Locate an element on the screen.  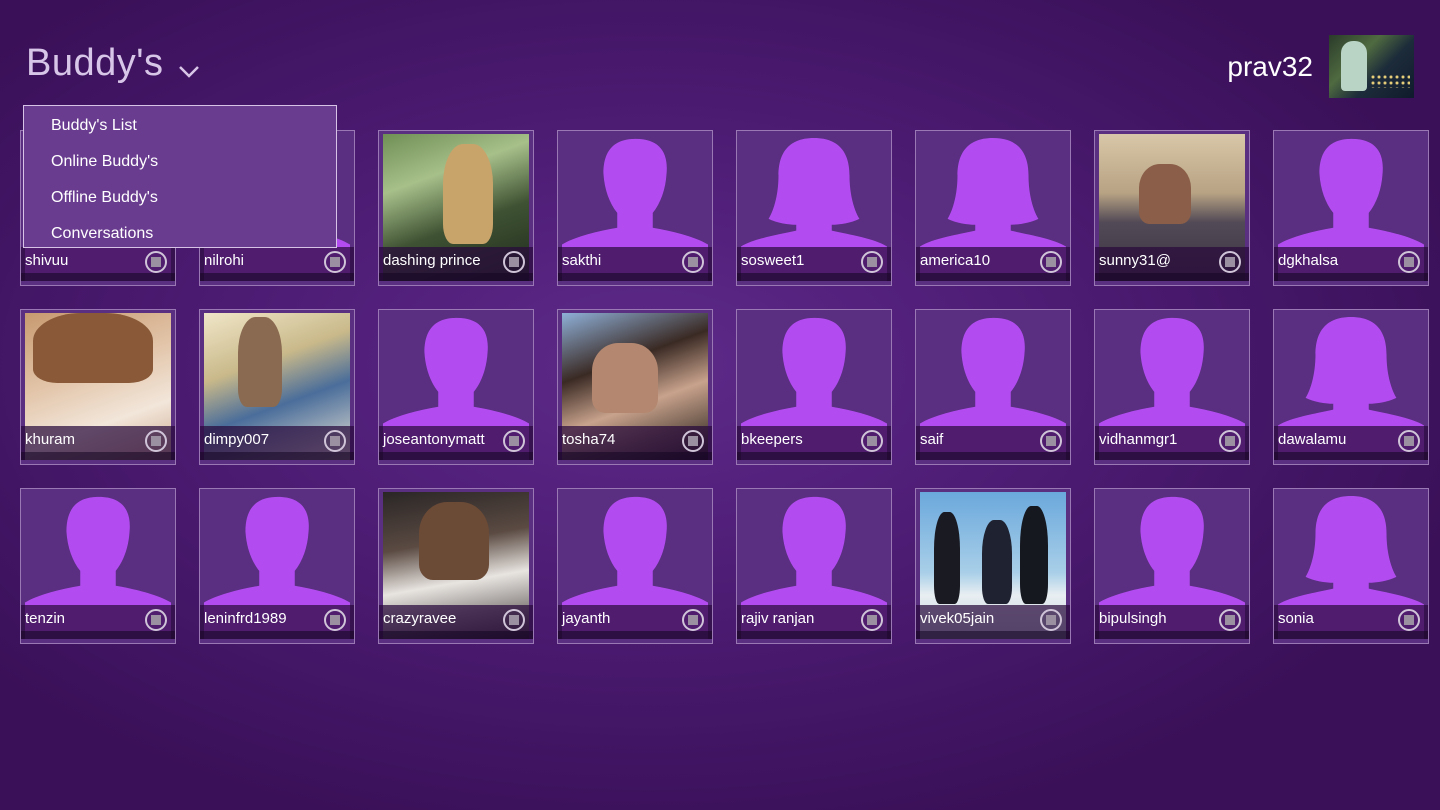
buddy-name: sonia is located at coordinates (1296, 618).